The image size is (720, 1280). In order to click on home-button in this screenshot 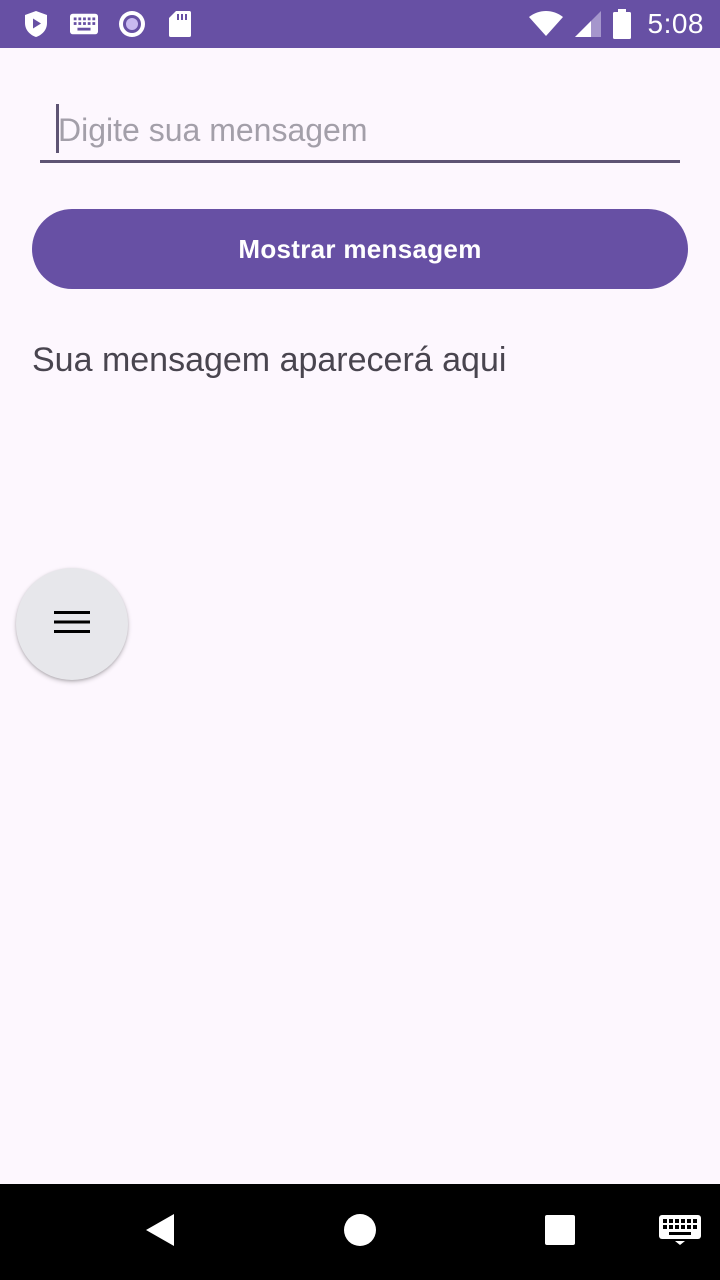, I will do `click(360, 1232)`.